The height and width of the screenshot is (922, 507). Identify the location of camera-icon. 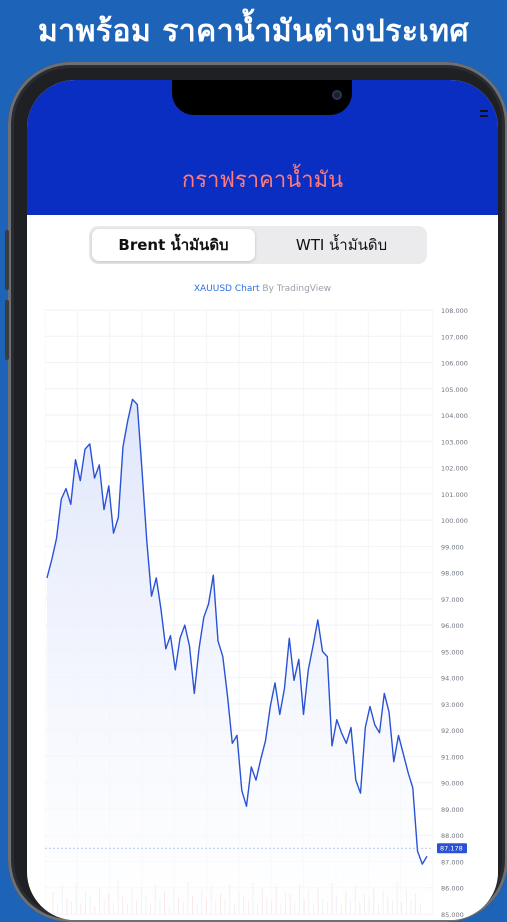
(337, 95).